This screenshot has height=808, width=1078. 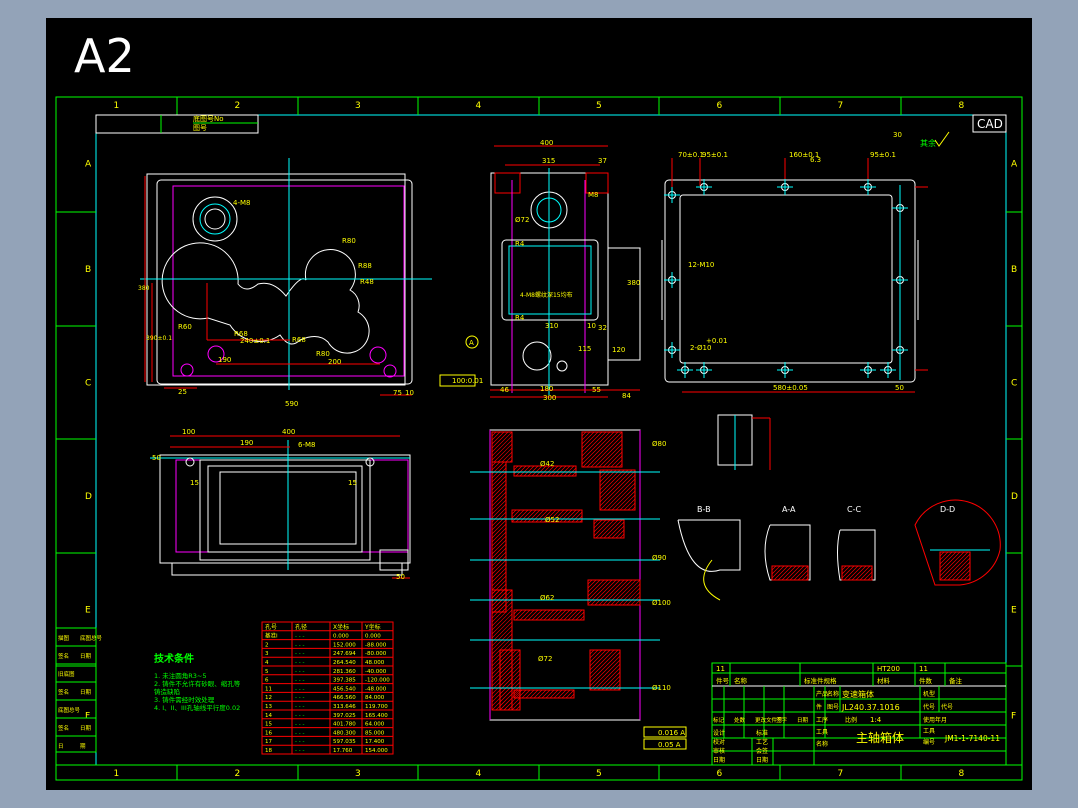 I want to click on title-header: 标准件规格, so click(x=820, y=680).